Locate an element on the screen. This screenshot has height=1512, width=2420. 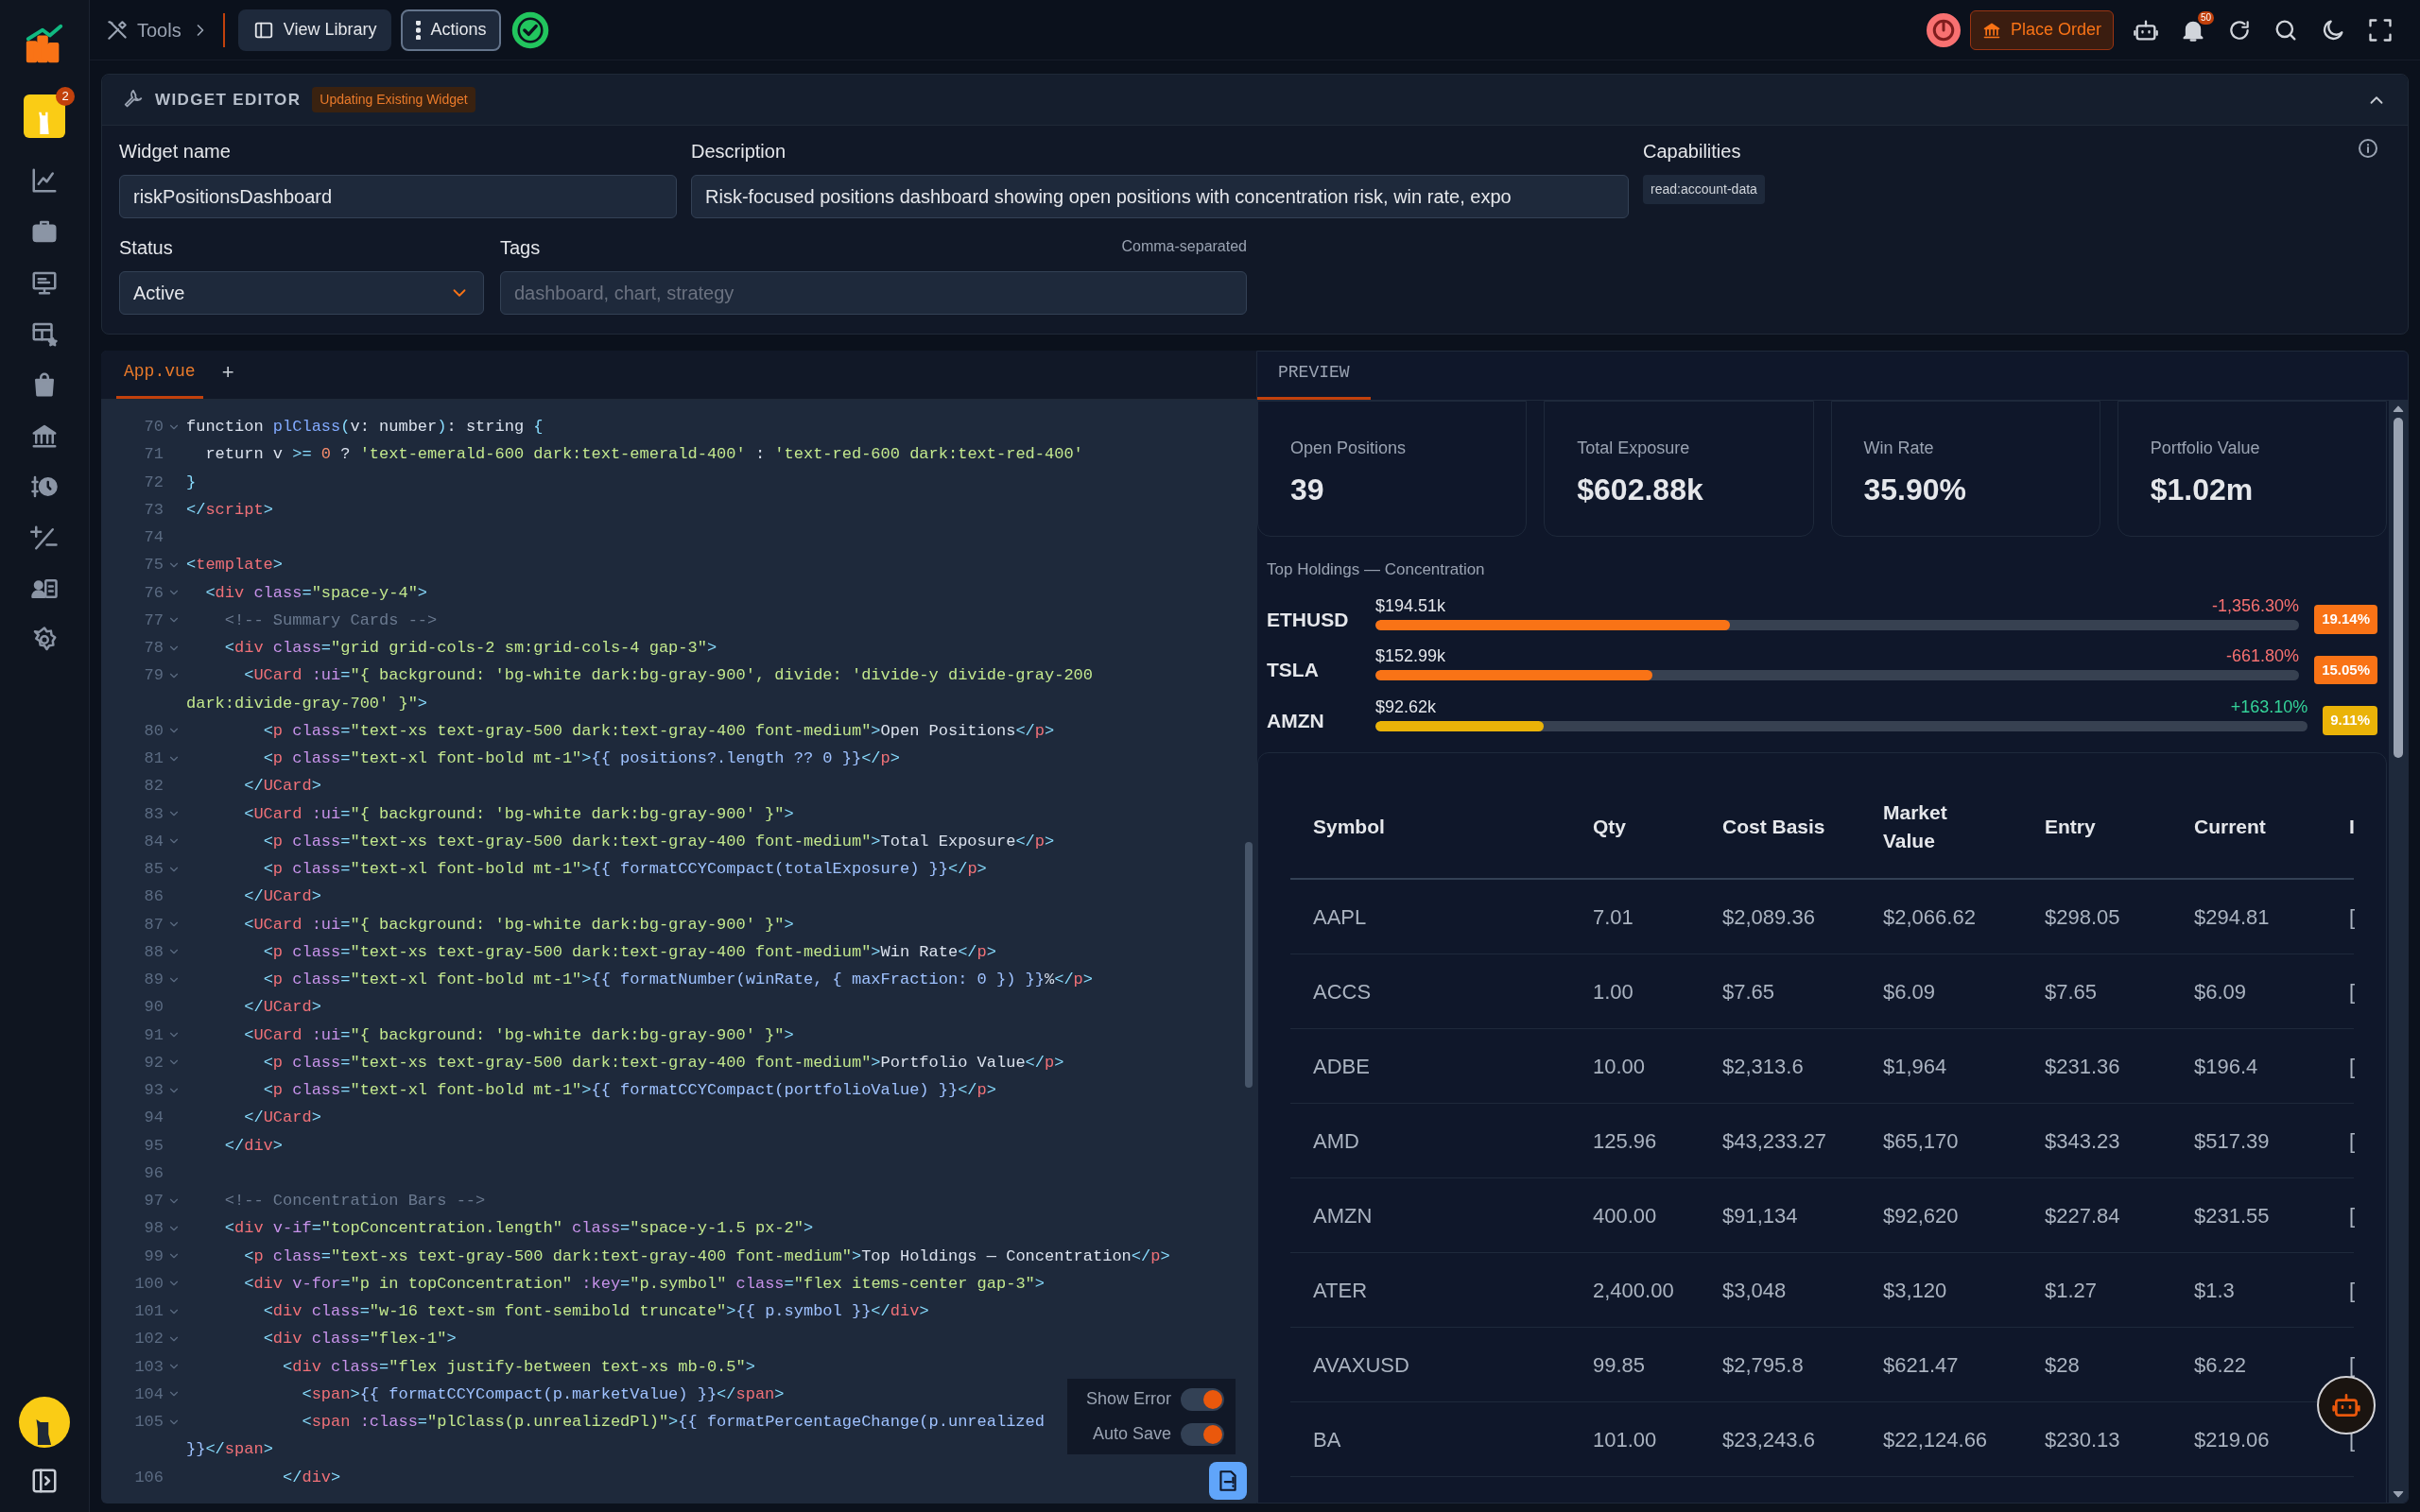
table-cell-text: AVAXUSD is located at coordinates (1361, 1365).